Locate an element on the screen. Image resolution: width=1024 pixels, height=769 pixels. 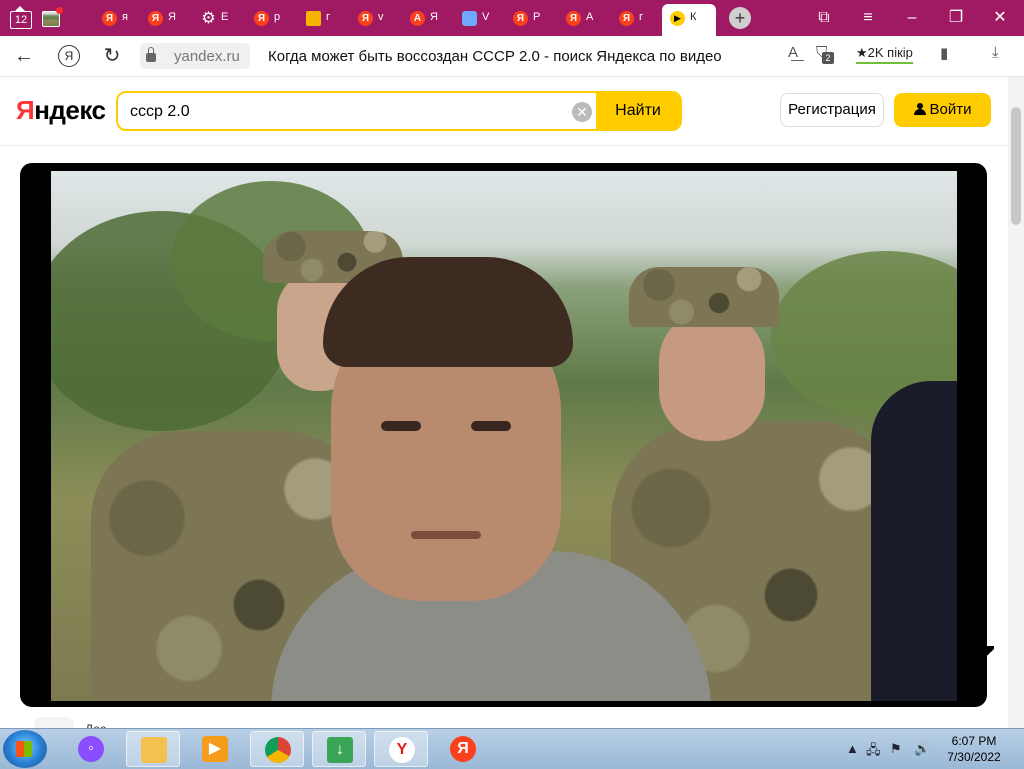
search-box: ✕ Найти is located at coordinates (399, 111).